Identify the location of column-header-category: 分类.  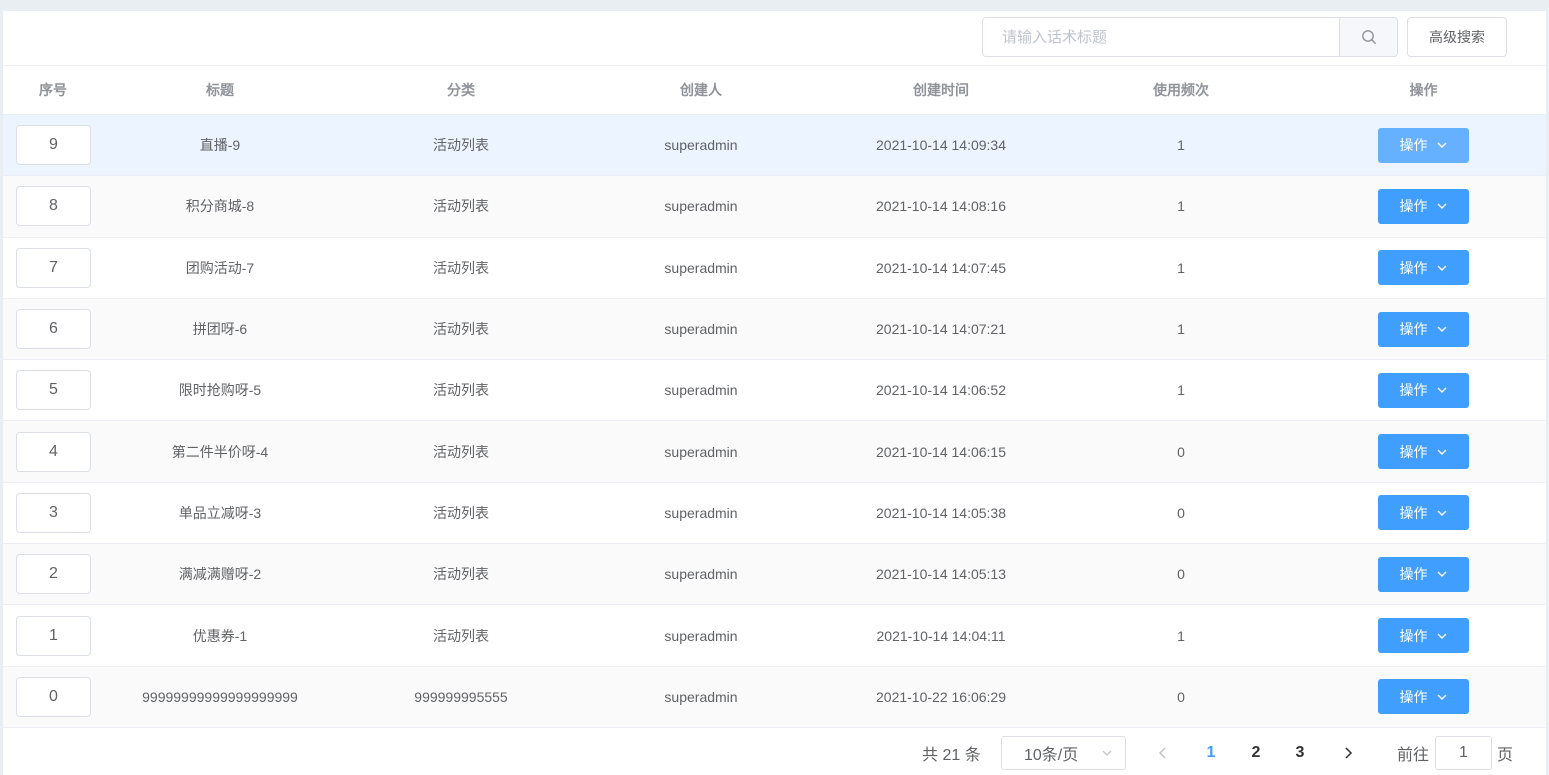
(461, 90).